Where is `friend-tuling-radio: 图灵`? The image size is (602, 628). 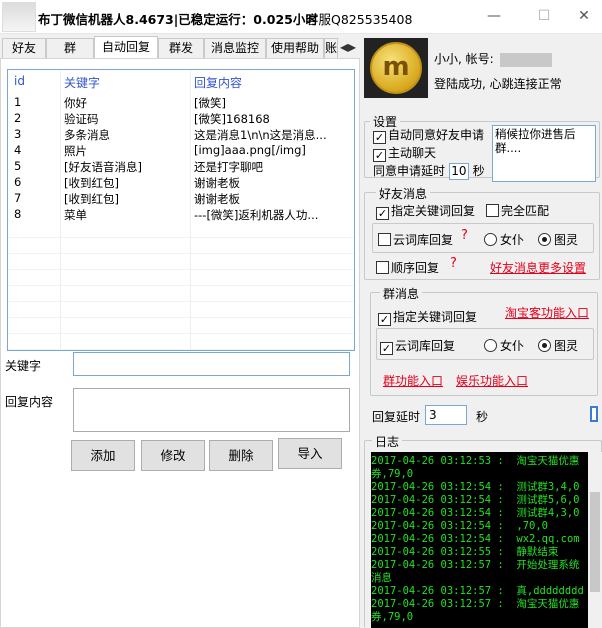 friend-tuling-radio: 图灵 is located at coordinates (558, 239).